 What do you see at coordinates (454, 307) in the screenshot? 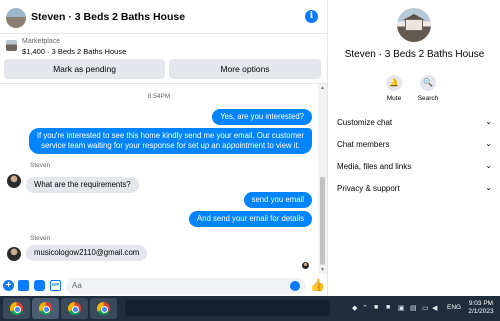
I see `language-indicator: ENG` at bounding box center [454, 307].